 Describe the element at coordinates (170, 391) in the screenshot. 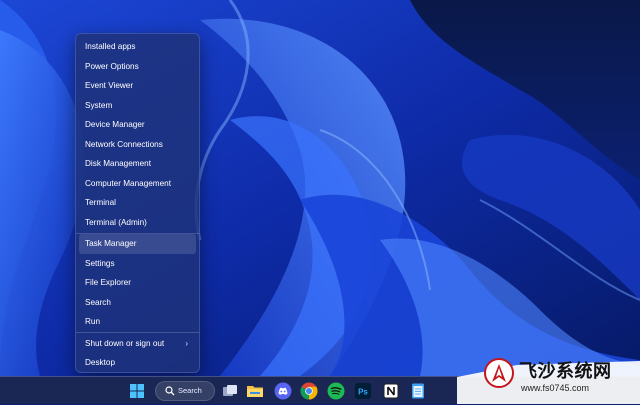

I see `search-icon` at that location.